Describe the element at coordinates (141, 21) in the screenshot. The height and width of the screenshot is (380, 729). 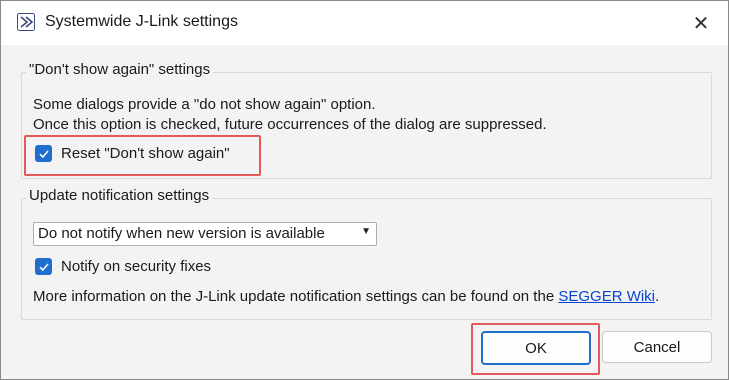
I see `window-title: Systemwide J-Link settings` at that location.